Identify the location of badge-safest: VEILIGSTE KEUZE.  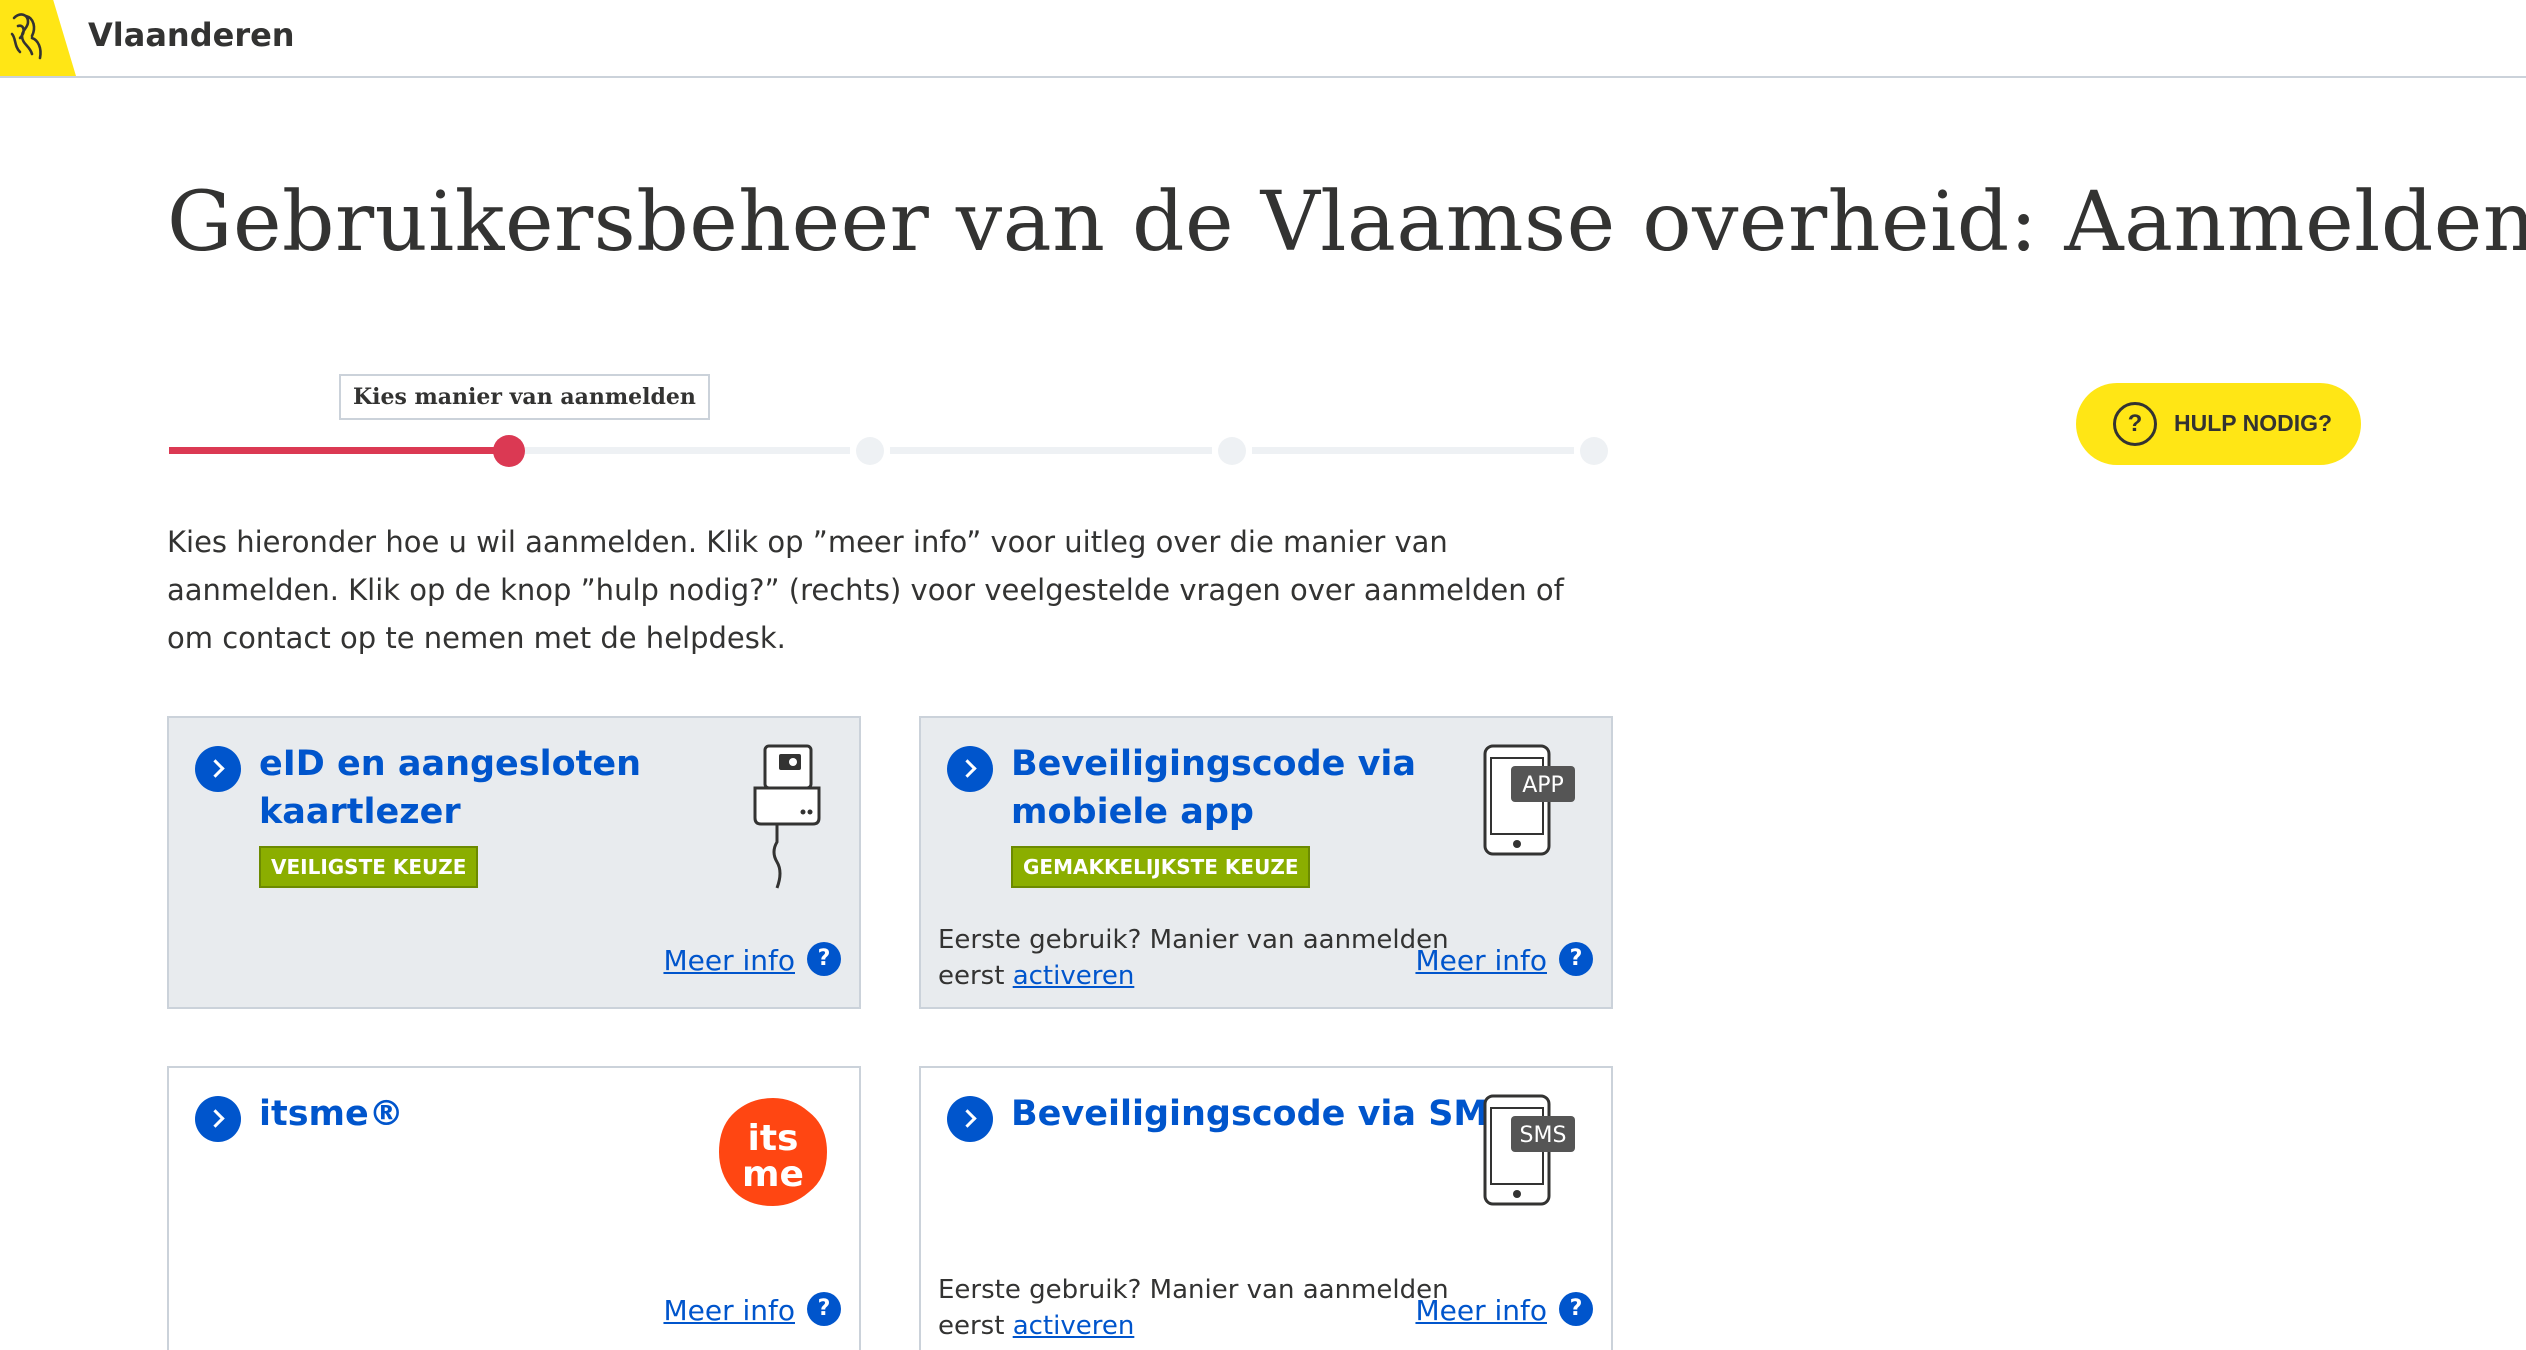
(369, 867).